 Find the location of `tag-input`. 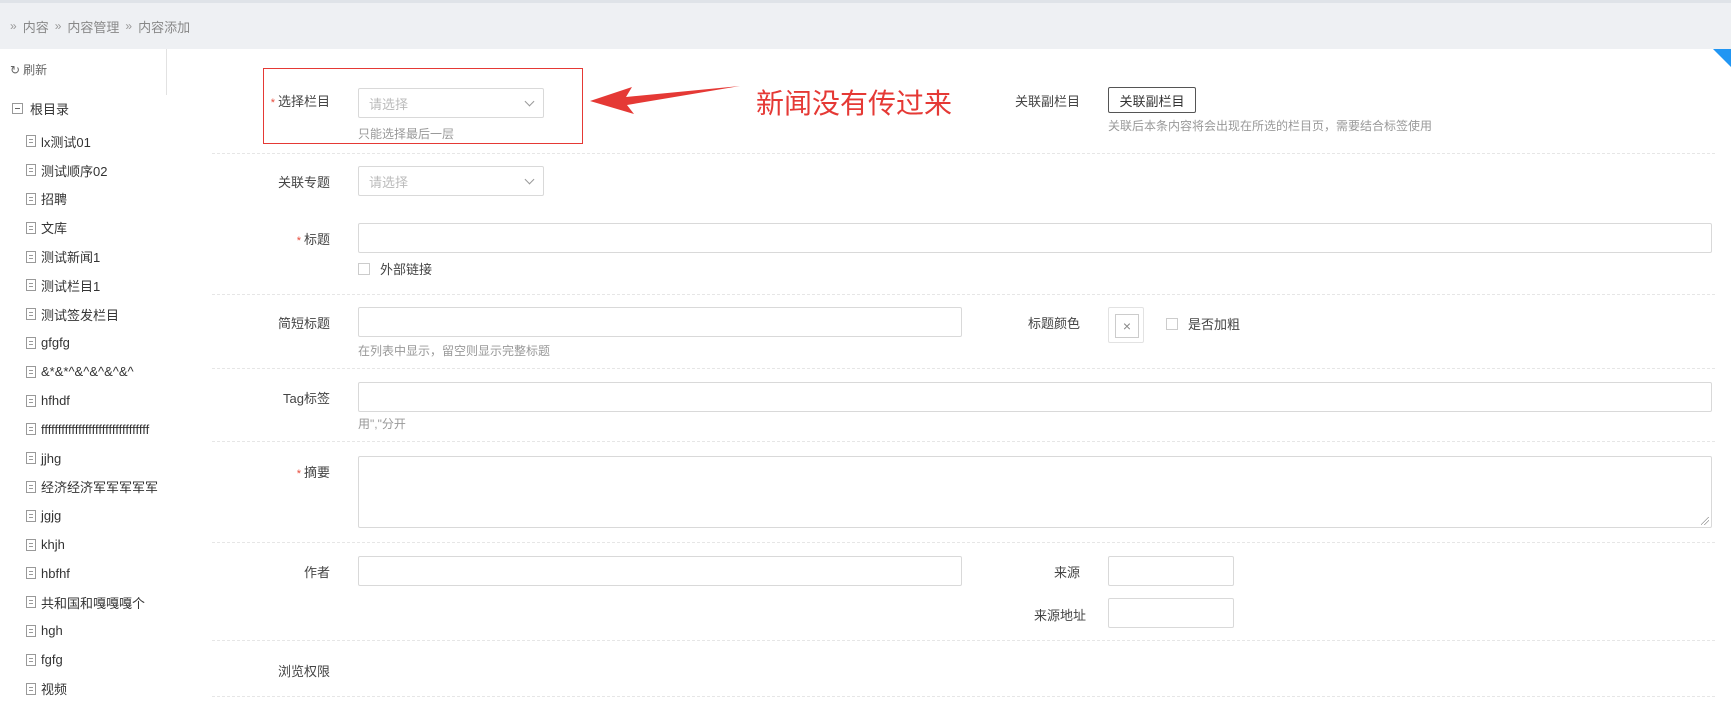

tag-input is located at coordinates (1035, 397).